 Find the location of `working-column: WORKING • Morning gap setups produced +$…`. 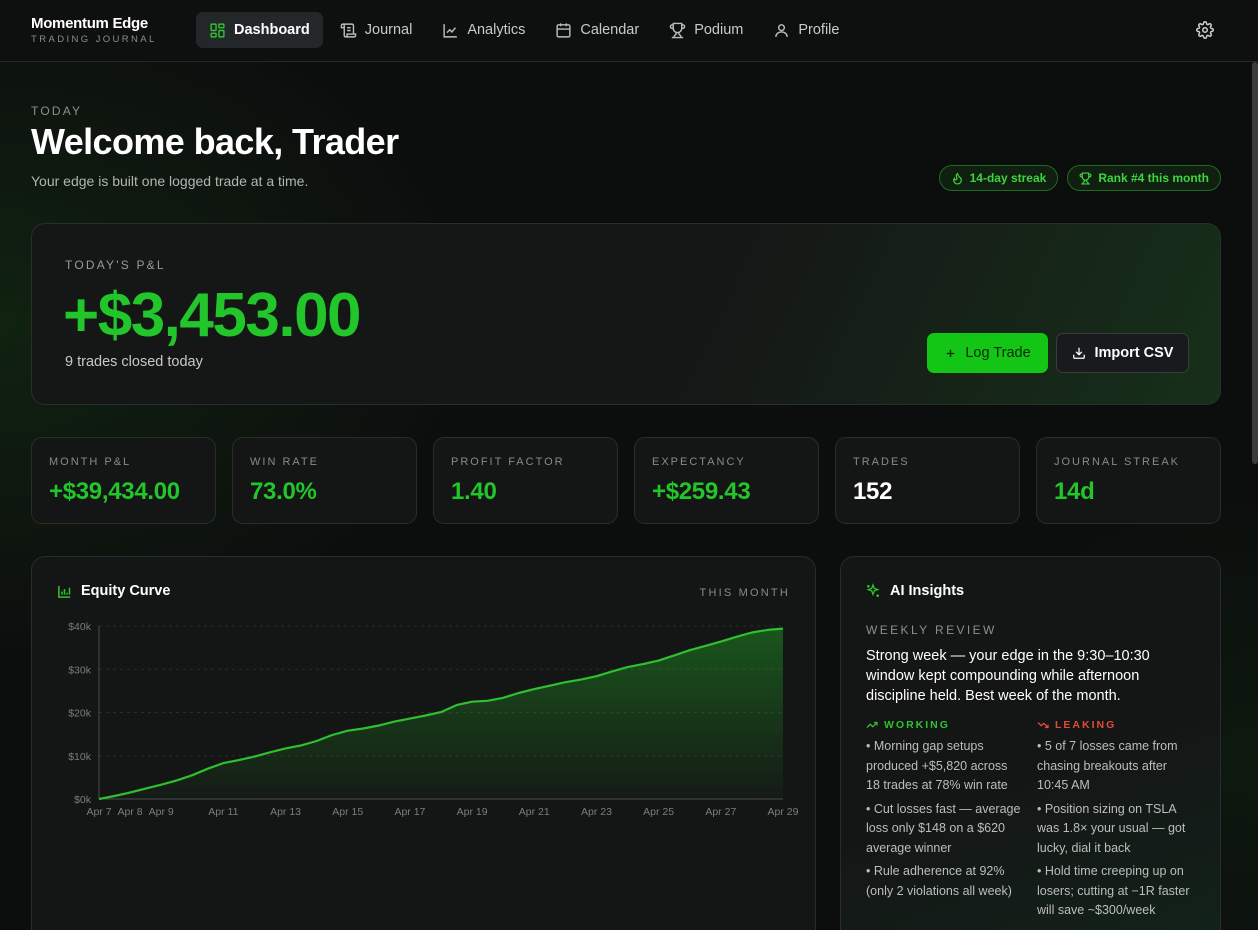

working-column: WORKING • Morning gap setups produced +$… is located at coordinates (944, 811).